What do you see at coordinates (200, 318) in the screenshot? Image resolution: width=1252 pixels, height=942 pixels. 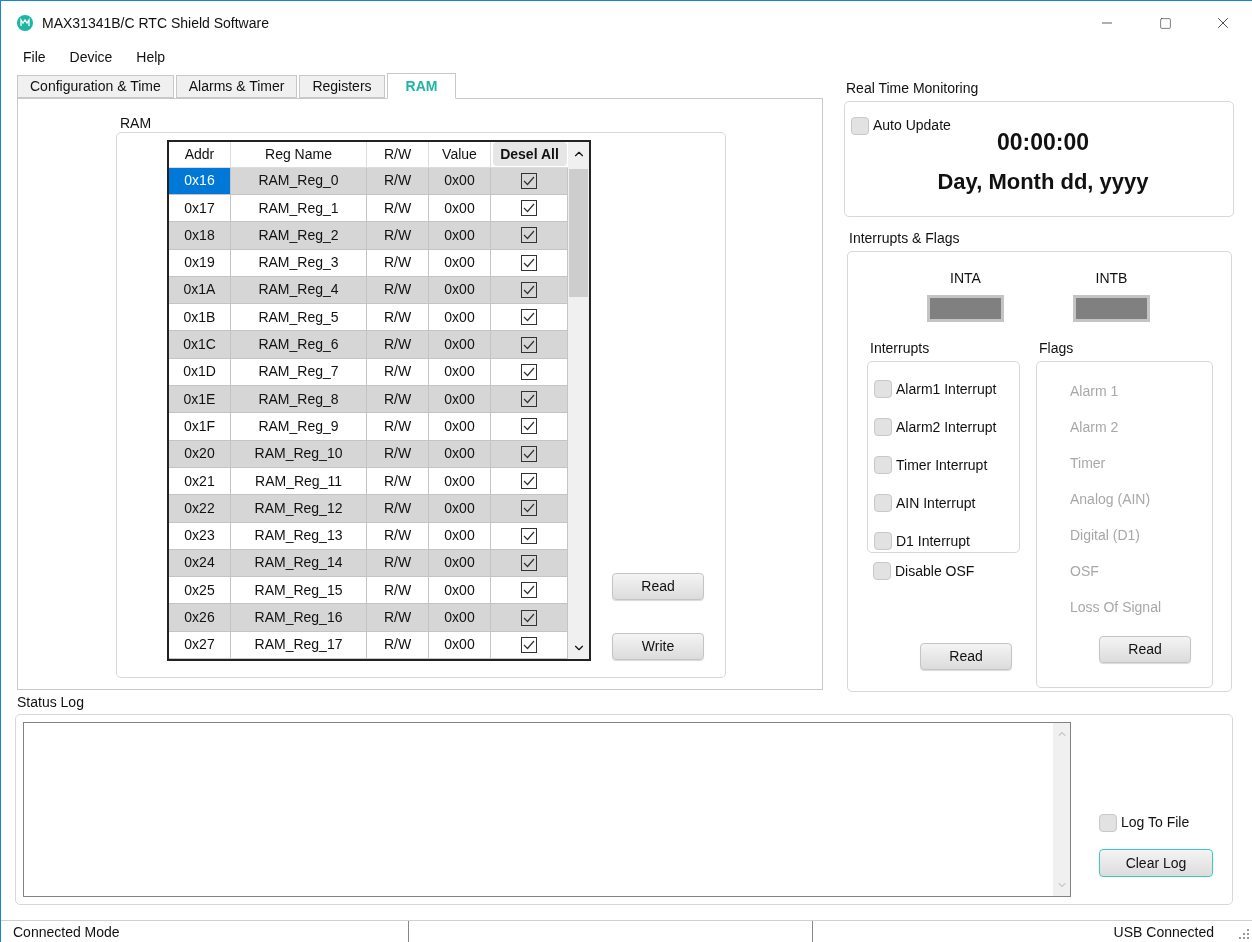 I see `table-cell: 0x1B` at bounding box center [200, 318].